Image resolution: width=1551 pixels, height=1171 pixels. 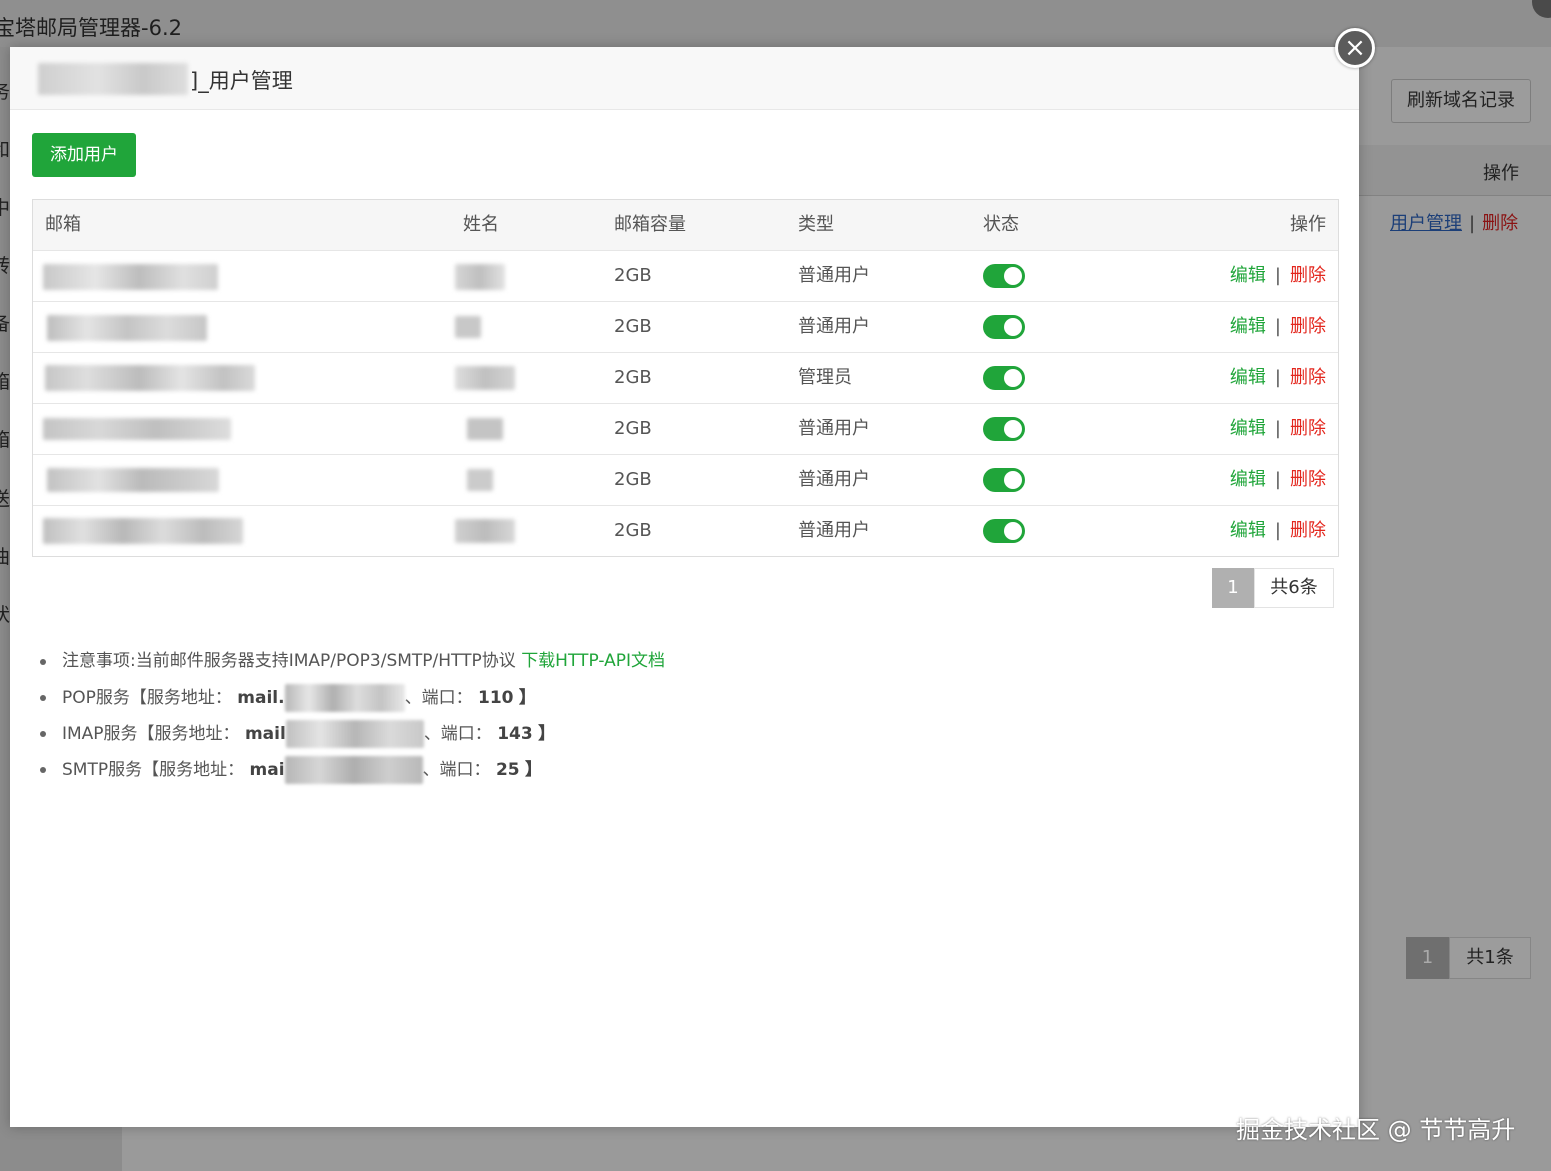 I want to click on imap-label: IMAP服务【服务地址：, so click(x=151, y=734).